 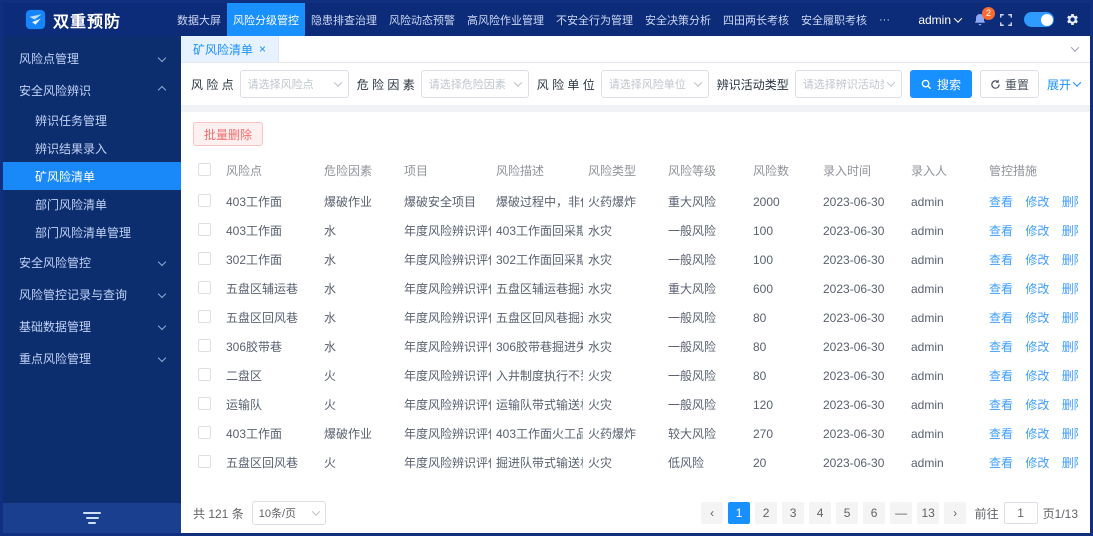 What do you see at coordinates (766, 513) in the screenshot?
I see `page-number-button: 2` at bounding box center [766, 513].